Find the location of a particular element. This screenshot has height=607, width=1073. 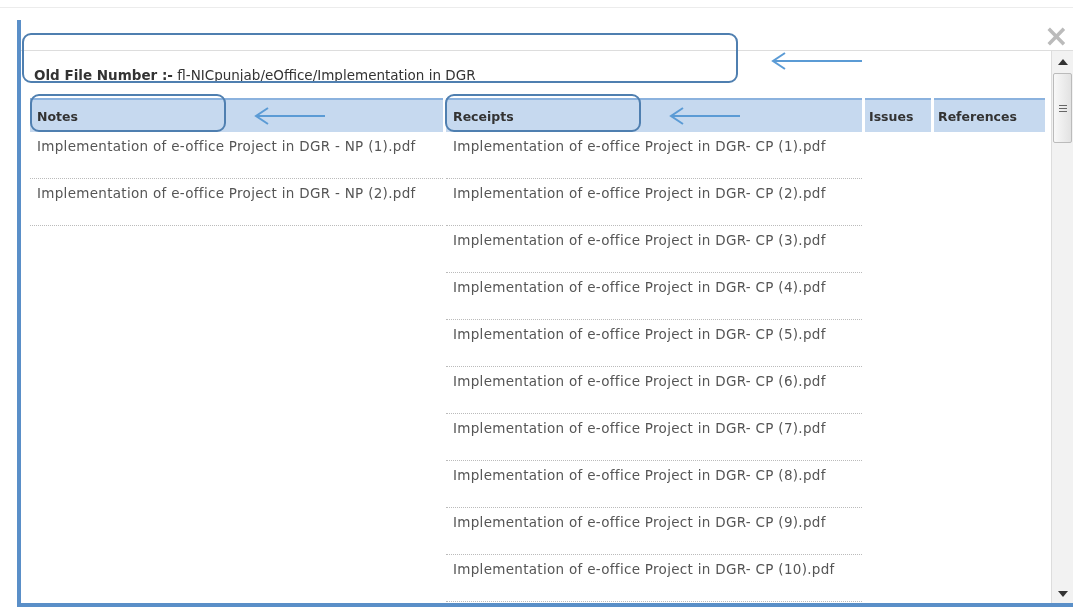

file-link: Implementation of e-office Project in DGR - NP (1).pdf is located at coordinates (236, 155).